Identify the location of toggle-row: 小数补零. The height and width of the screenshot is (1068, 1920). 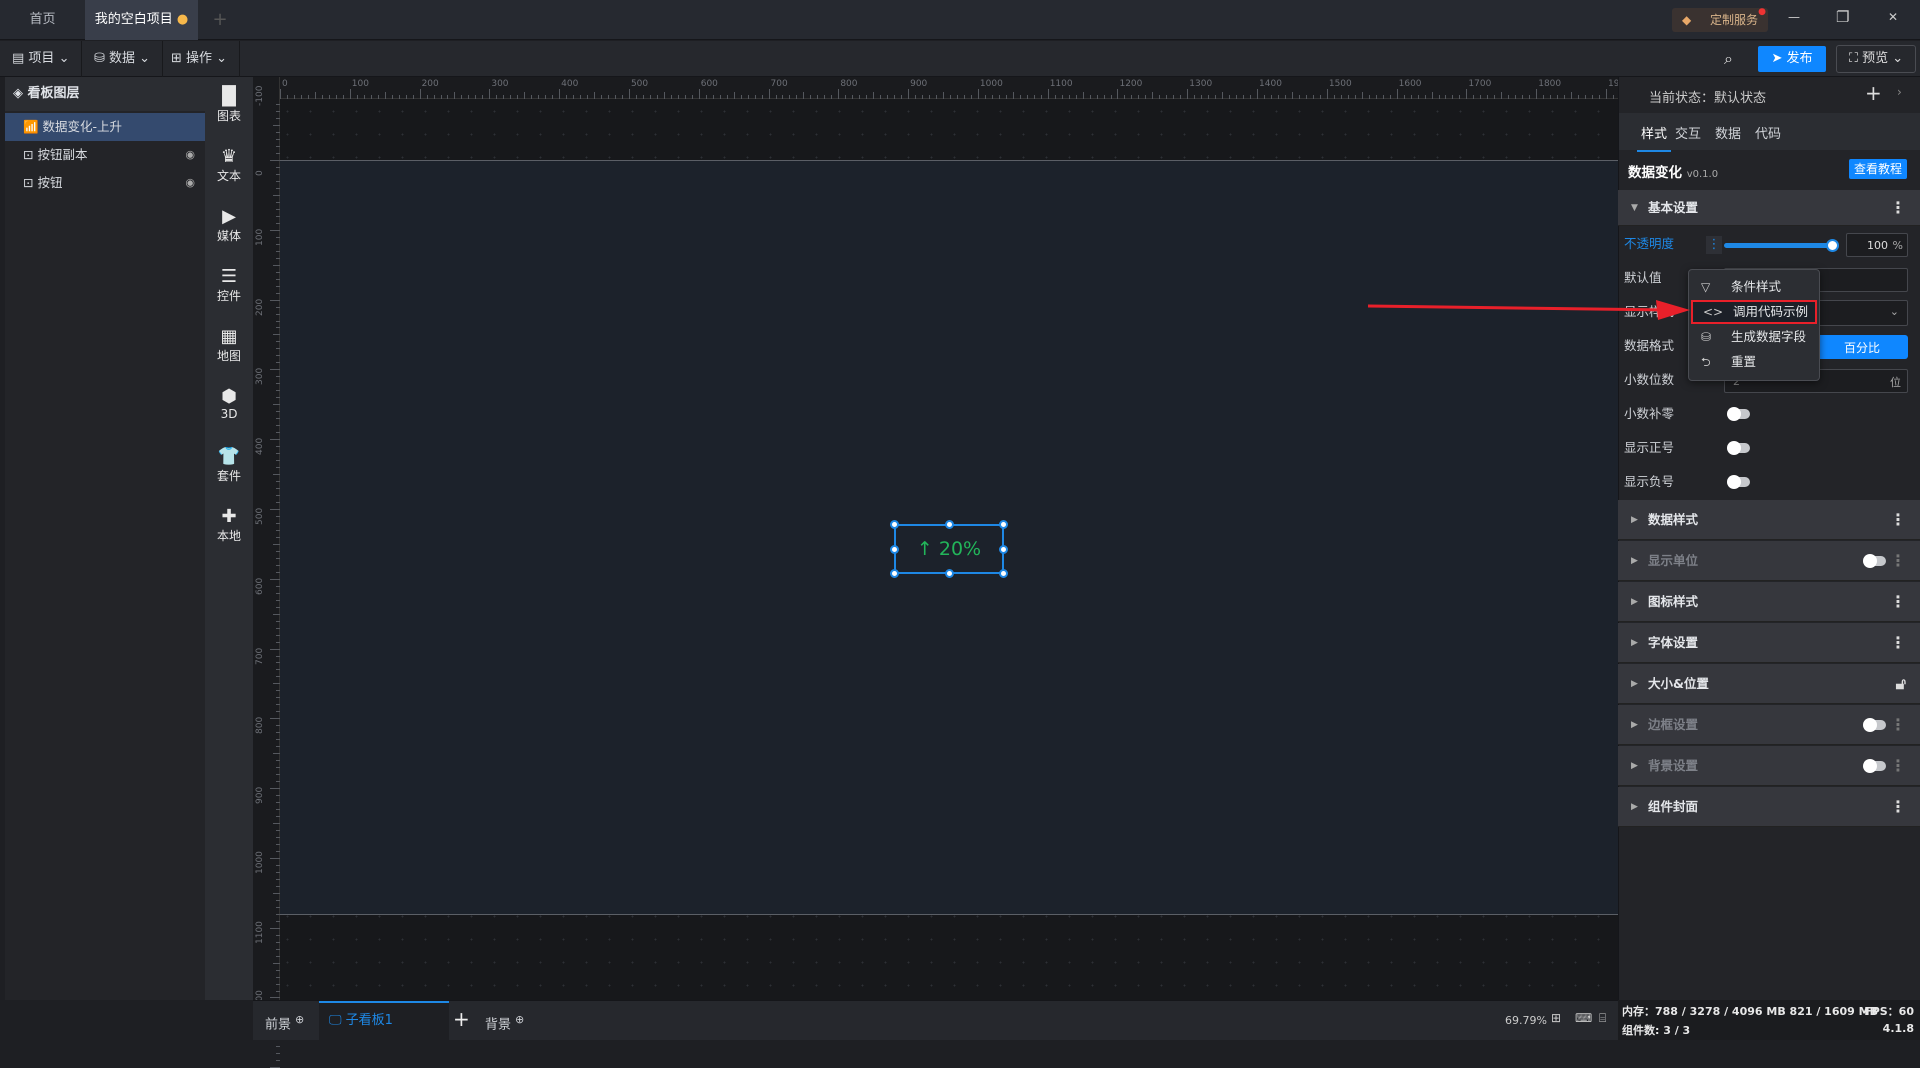
(1649, 414).